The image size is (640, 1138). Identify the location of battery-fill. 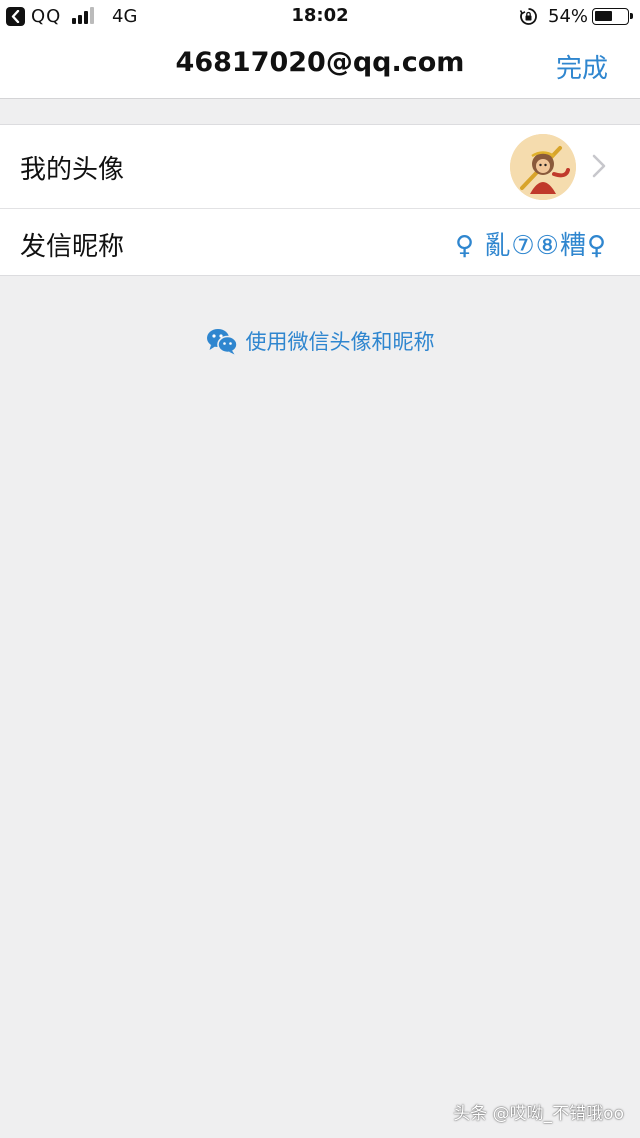
(603, 16).